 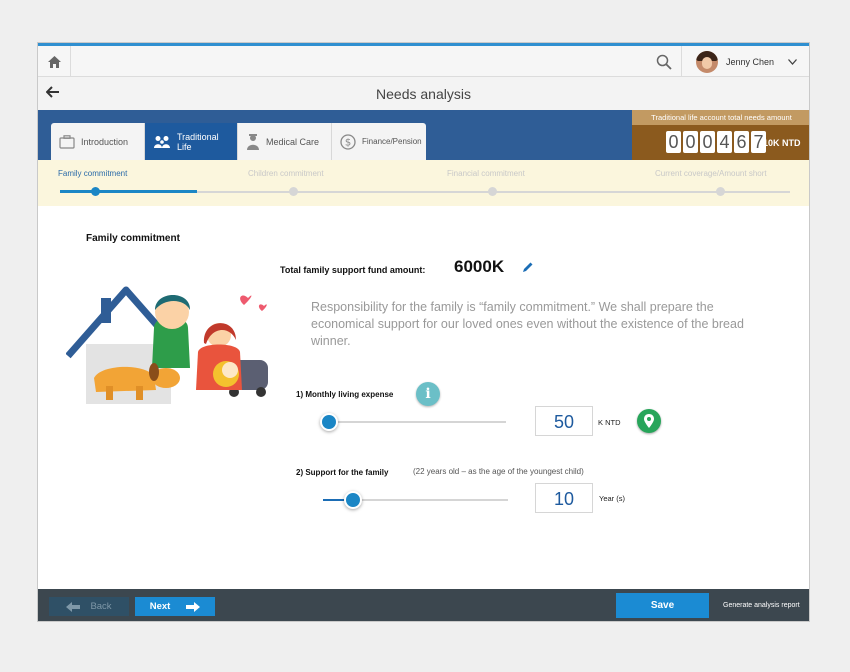 What do you see at coordinates (128, 191) in the screenshot?
I see `step-track-progress` at bounding box center [128, 191].